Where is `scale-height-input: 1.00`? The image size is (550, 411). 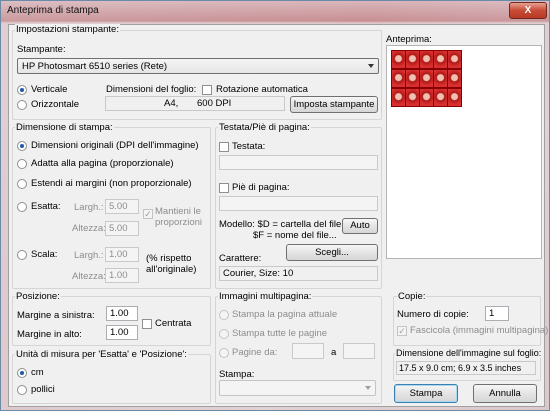
scale-height-input: 1.00 is located at coordinates (122, 275).